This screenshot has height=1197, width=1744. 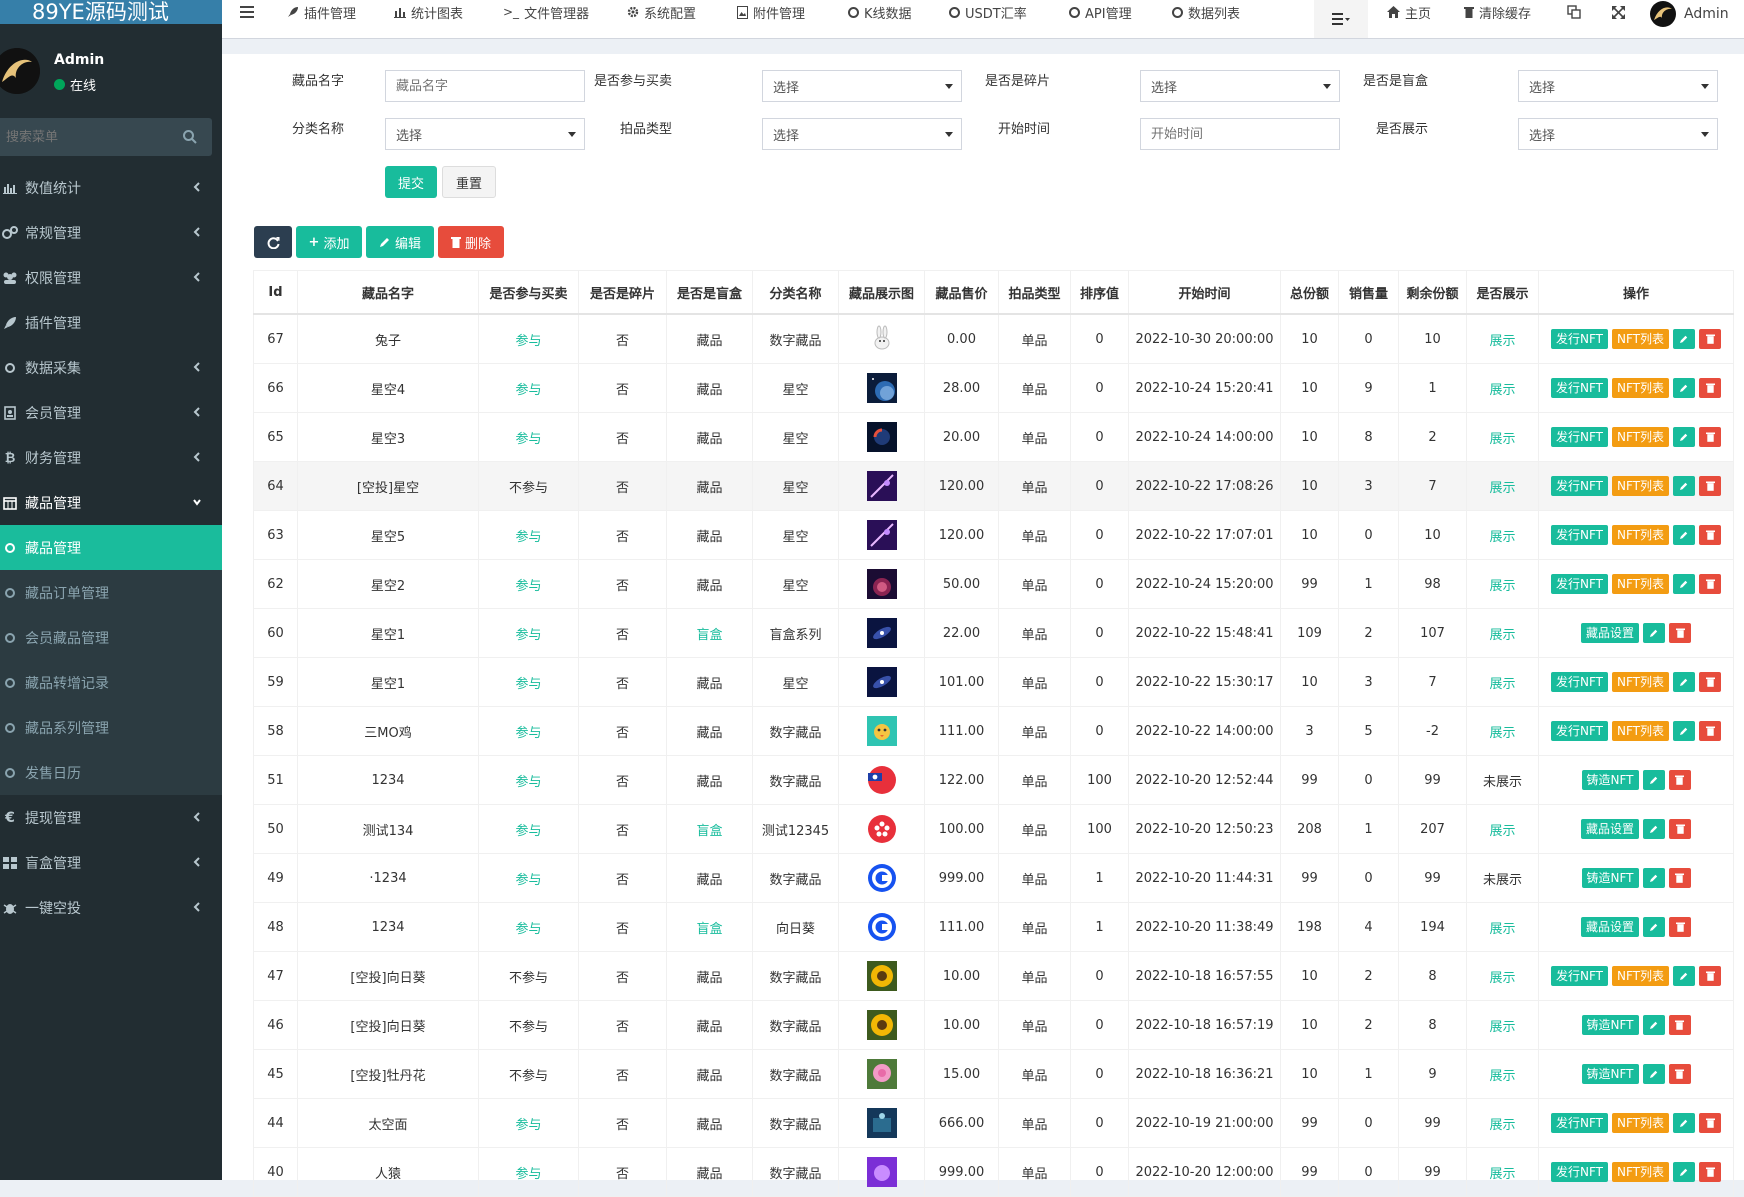 What do you see at coordinates (111, 232) in the screenshot?
I see `sidebar-item-general: 常规管理` at bounding box center [111, 232].